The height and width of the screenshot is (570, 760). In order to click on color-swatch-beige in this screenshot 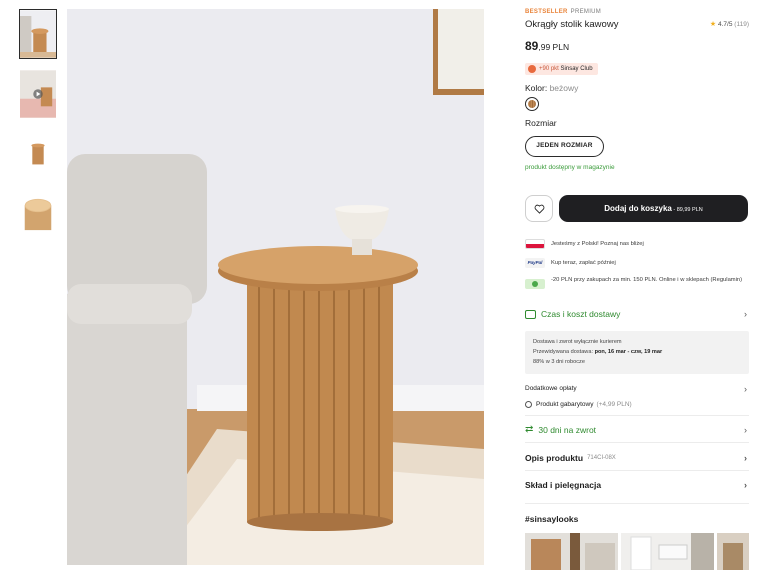, I will do `click(532, 104)`.